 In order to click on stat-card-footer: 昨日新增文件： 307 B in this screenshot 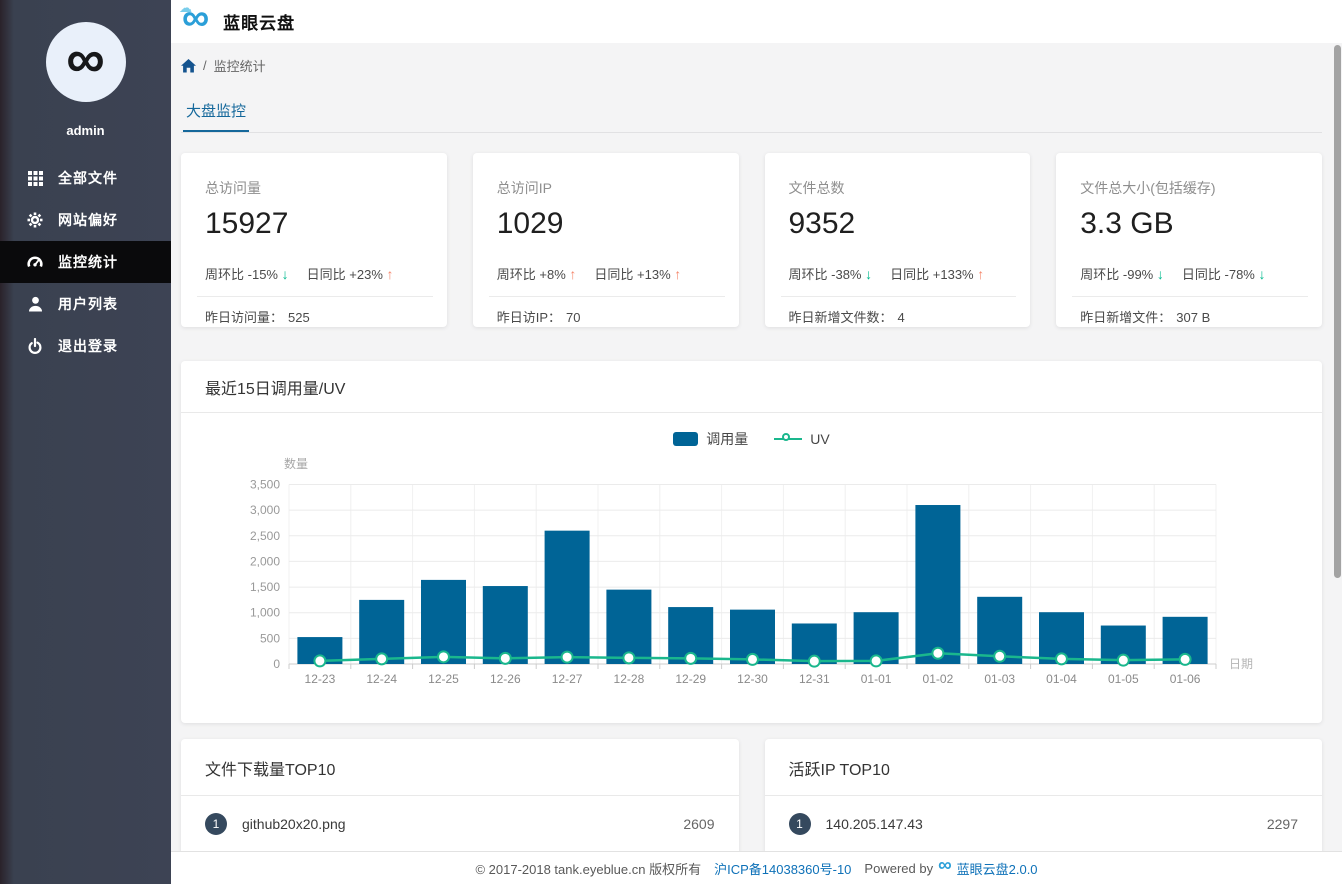, I will do `click(1145, 317)`.